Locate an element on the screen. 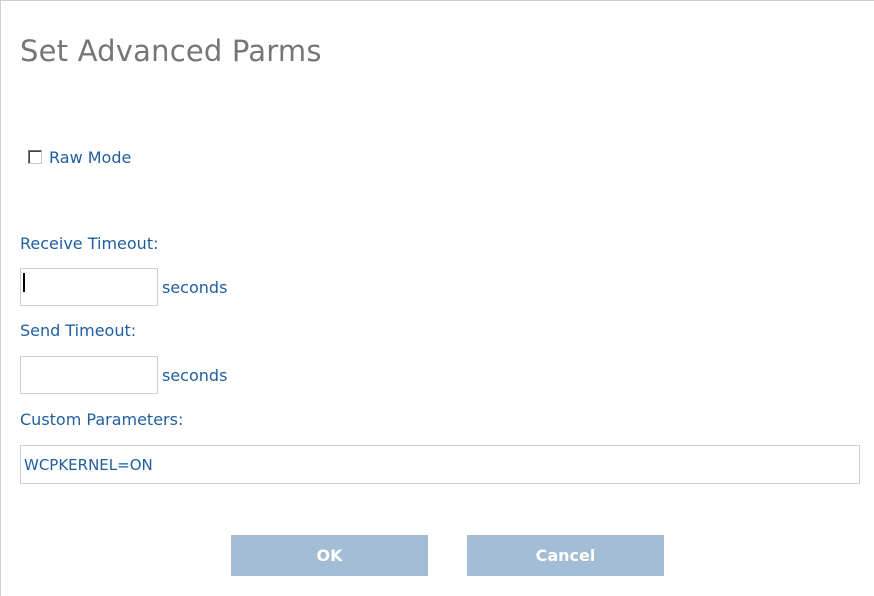  receive-timeout-label: Receive Timeout: is located at coordinates (89, 243).